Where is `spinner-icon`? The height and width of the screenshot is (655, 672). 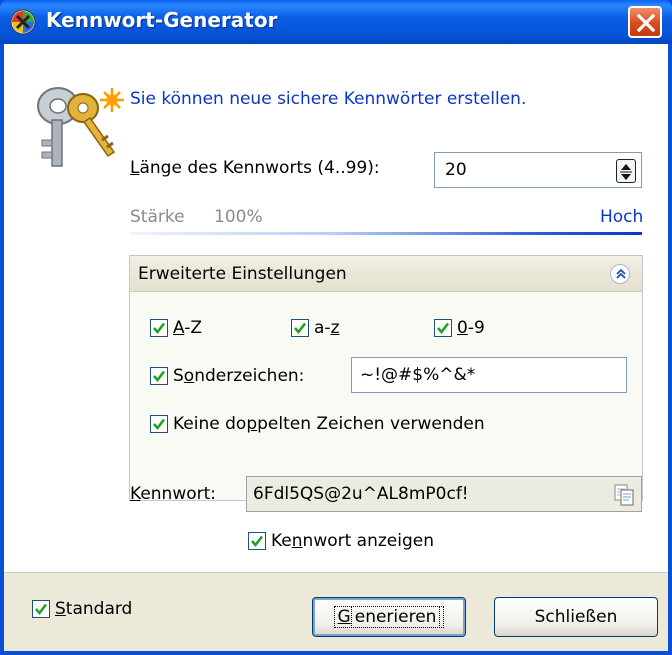 spinner-icon is located at coordinates (626, 172).